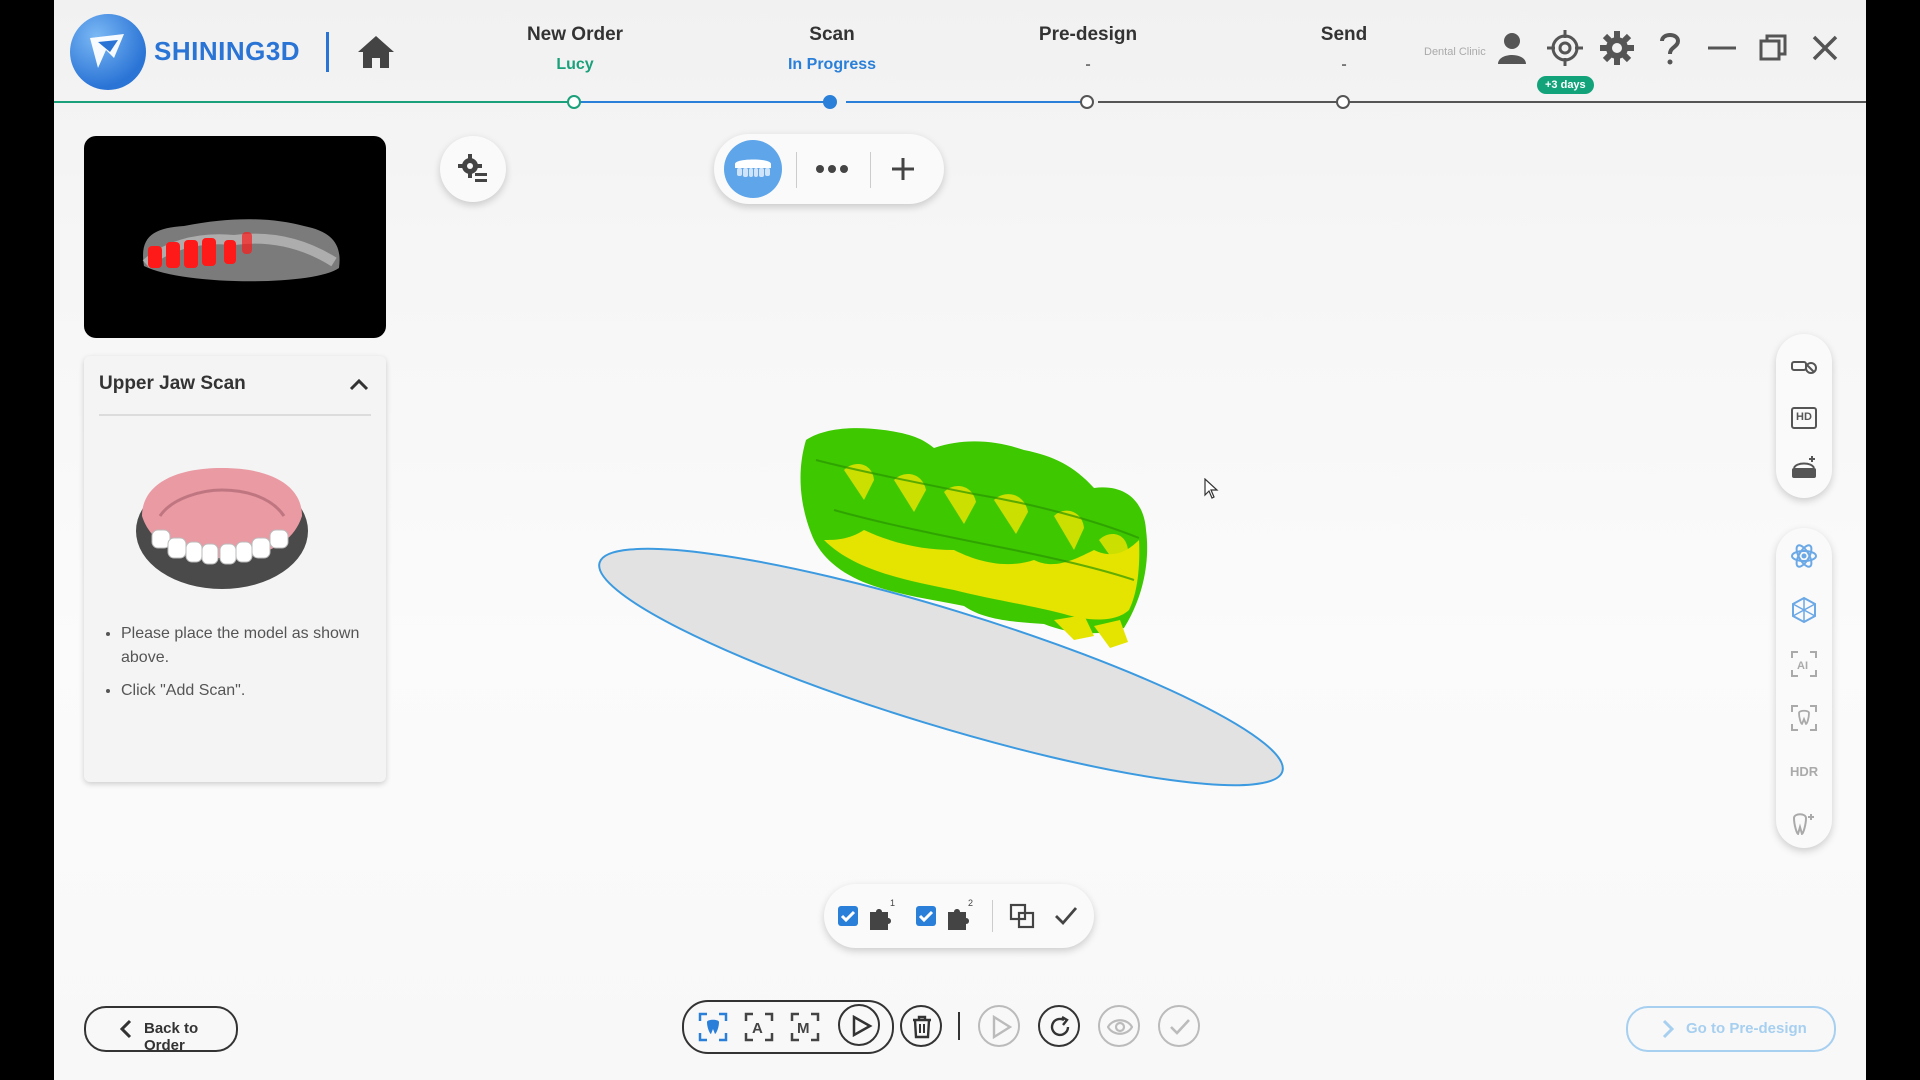 This screenshot has width=1920, height=1080. I want to click on scan-settings-icon, so click(472, 168).